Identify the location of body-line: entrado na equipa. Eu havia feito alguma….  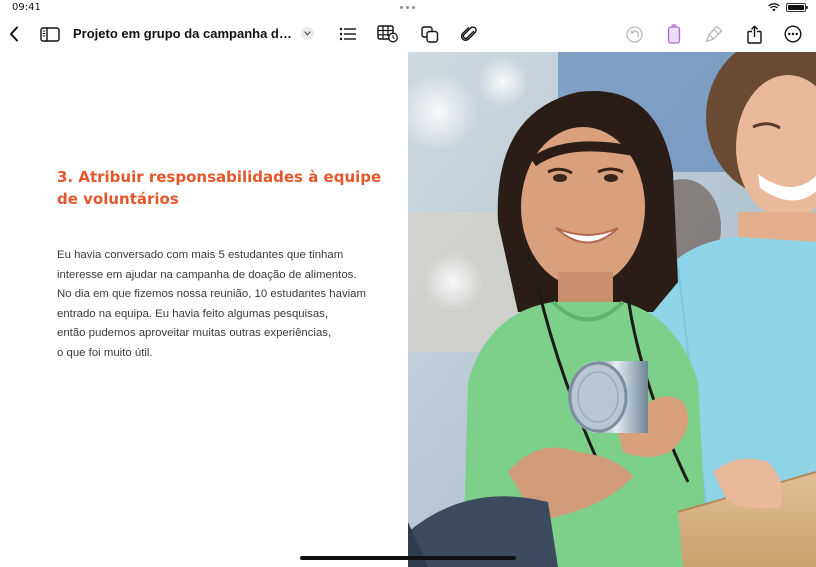
(193, 313).